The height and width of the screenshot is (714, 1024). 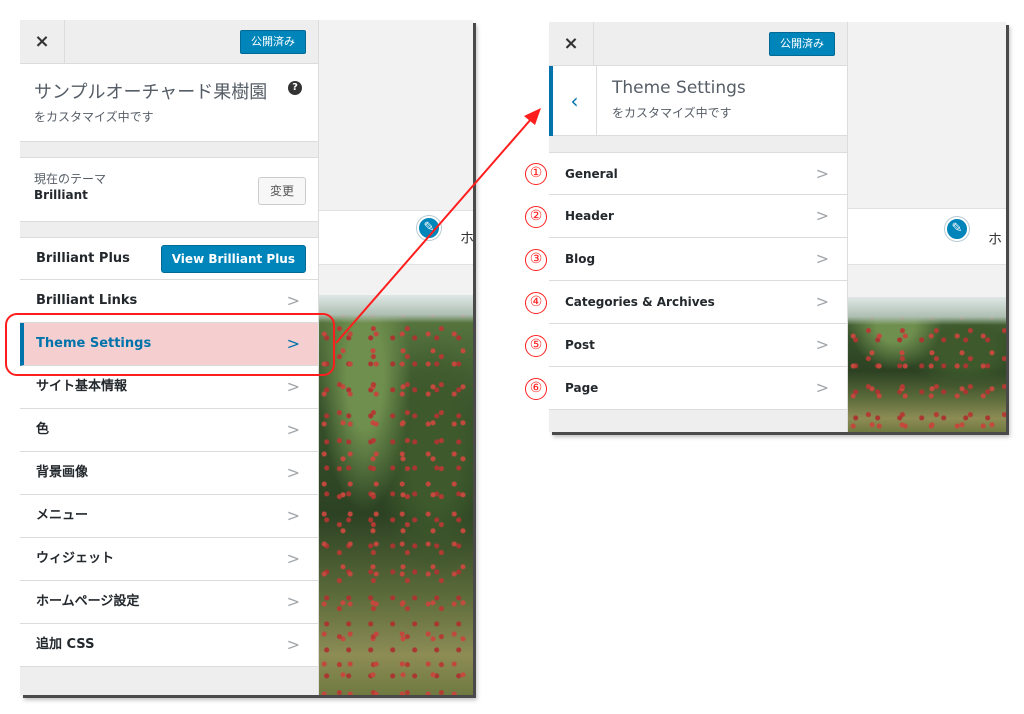 What do you see at coordinates (43, 429) in the screenshot?
I see `menu-item-label: 色` at bounding box center [43, 429].